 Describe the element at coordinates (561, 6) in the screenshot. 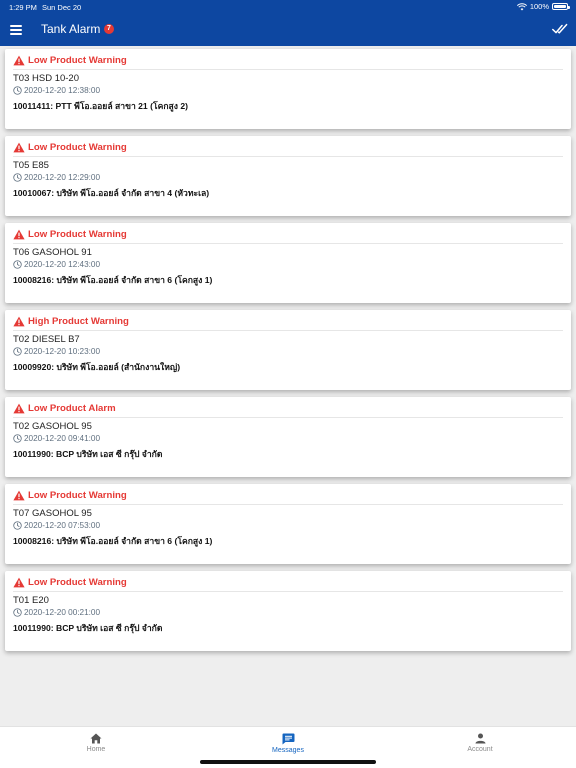

I see `battery-icon` at that location.